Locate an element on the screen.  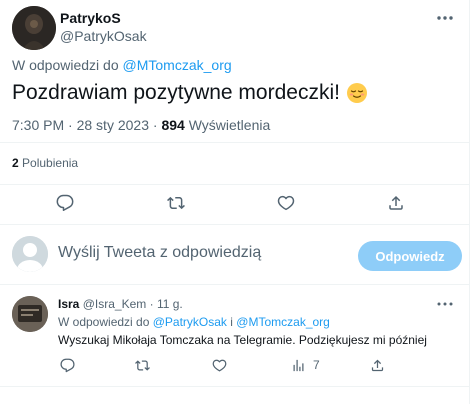
author-block: PatrykoS @PatrykOsak is located at coordinates (103, 27).